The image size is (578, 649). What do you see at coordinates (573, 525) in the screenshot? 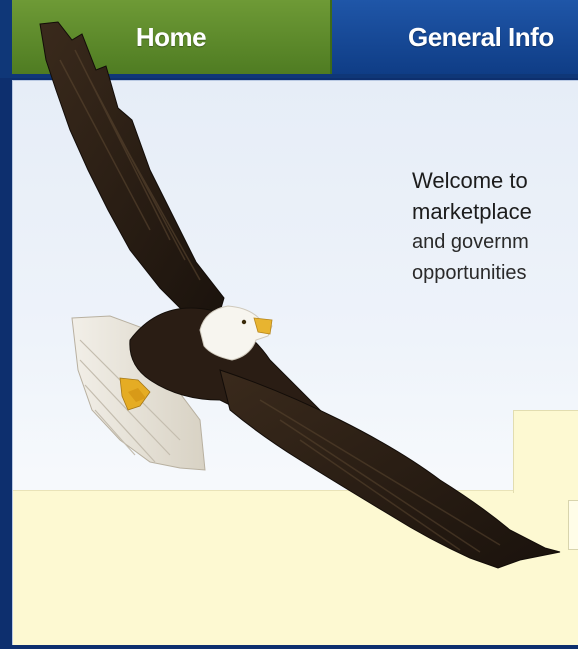
I see `small-frame-box` at bounding box center [573, 525].